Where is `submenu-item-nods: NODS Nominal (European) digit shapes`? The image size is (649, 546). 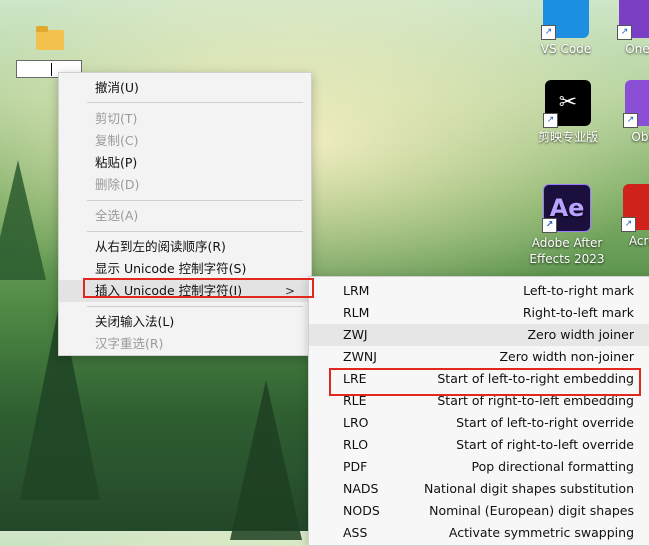 submenu-item-nods: NODS Nominal (European) digit shapes is located at coordinates (479, 511).